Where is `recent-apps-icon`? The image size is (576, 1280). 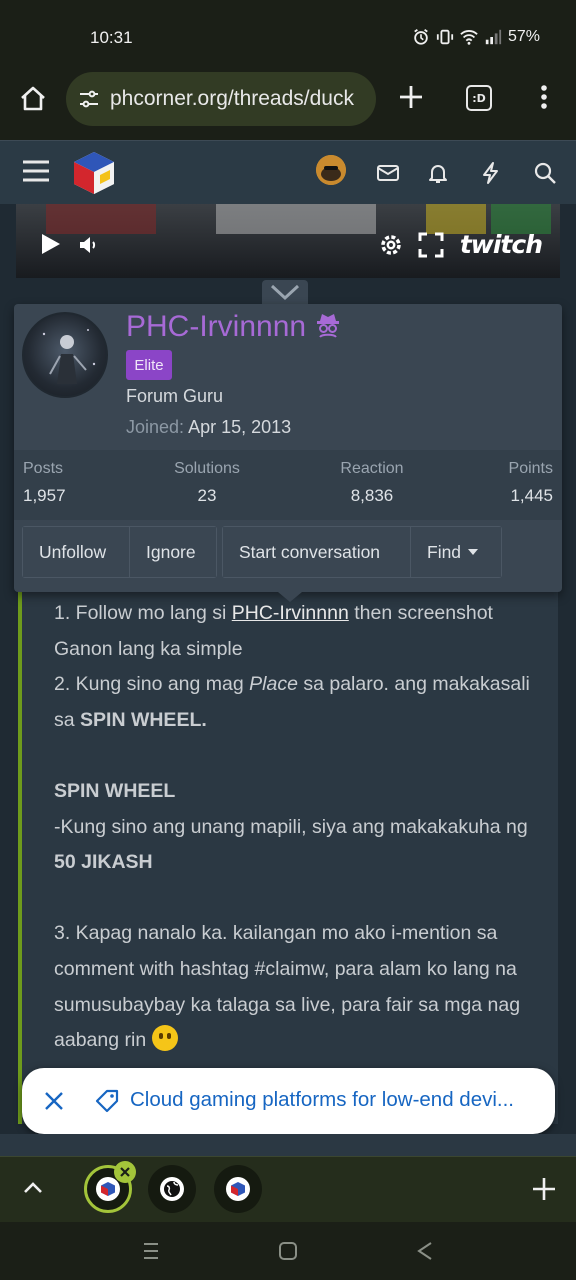
recent-apps-icon is located at coordinates (151, 1251).